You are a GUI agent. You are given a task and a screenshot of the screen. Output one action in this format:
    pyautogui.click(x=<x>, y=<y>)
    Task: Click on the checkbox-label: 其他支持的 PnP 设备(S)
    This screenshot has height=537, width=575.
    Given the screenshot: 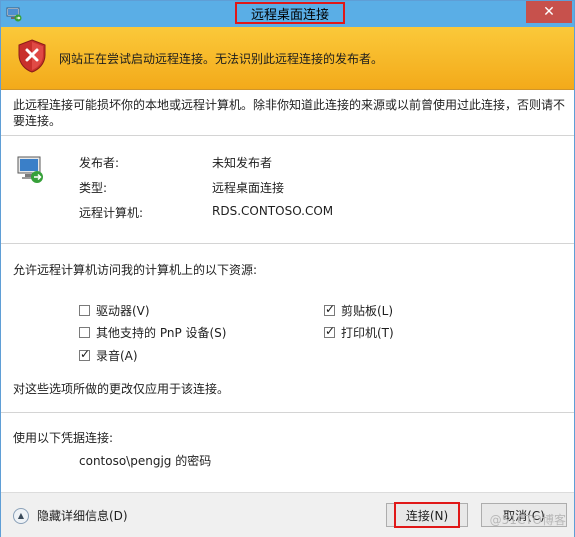 What is the action you would take?
    pyautogui.click(x=161, y=333)
    